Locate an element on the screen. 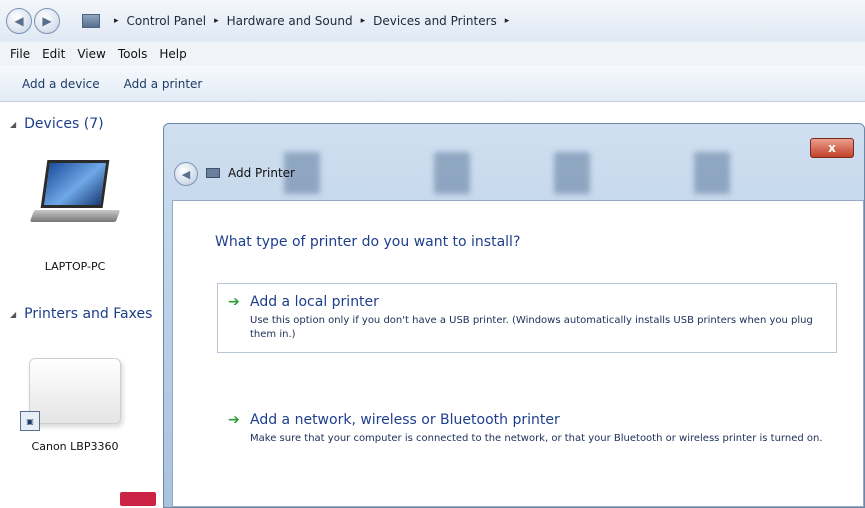  devices-group-label: Devices (7) is located at coordinates (64, 124).